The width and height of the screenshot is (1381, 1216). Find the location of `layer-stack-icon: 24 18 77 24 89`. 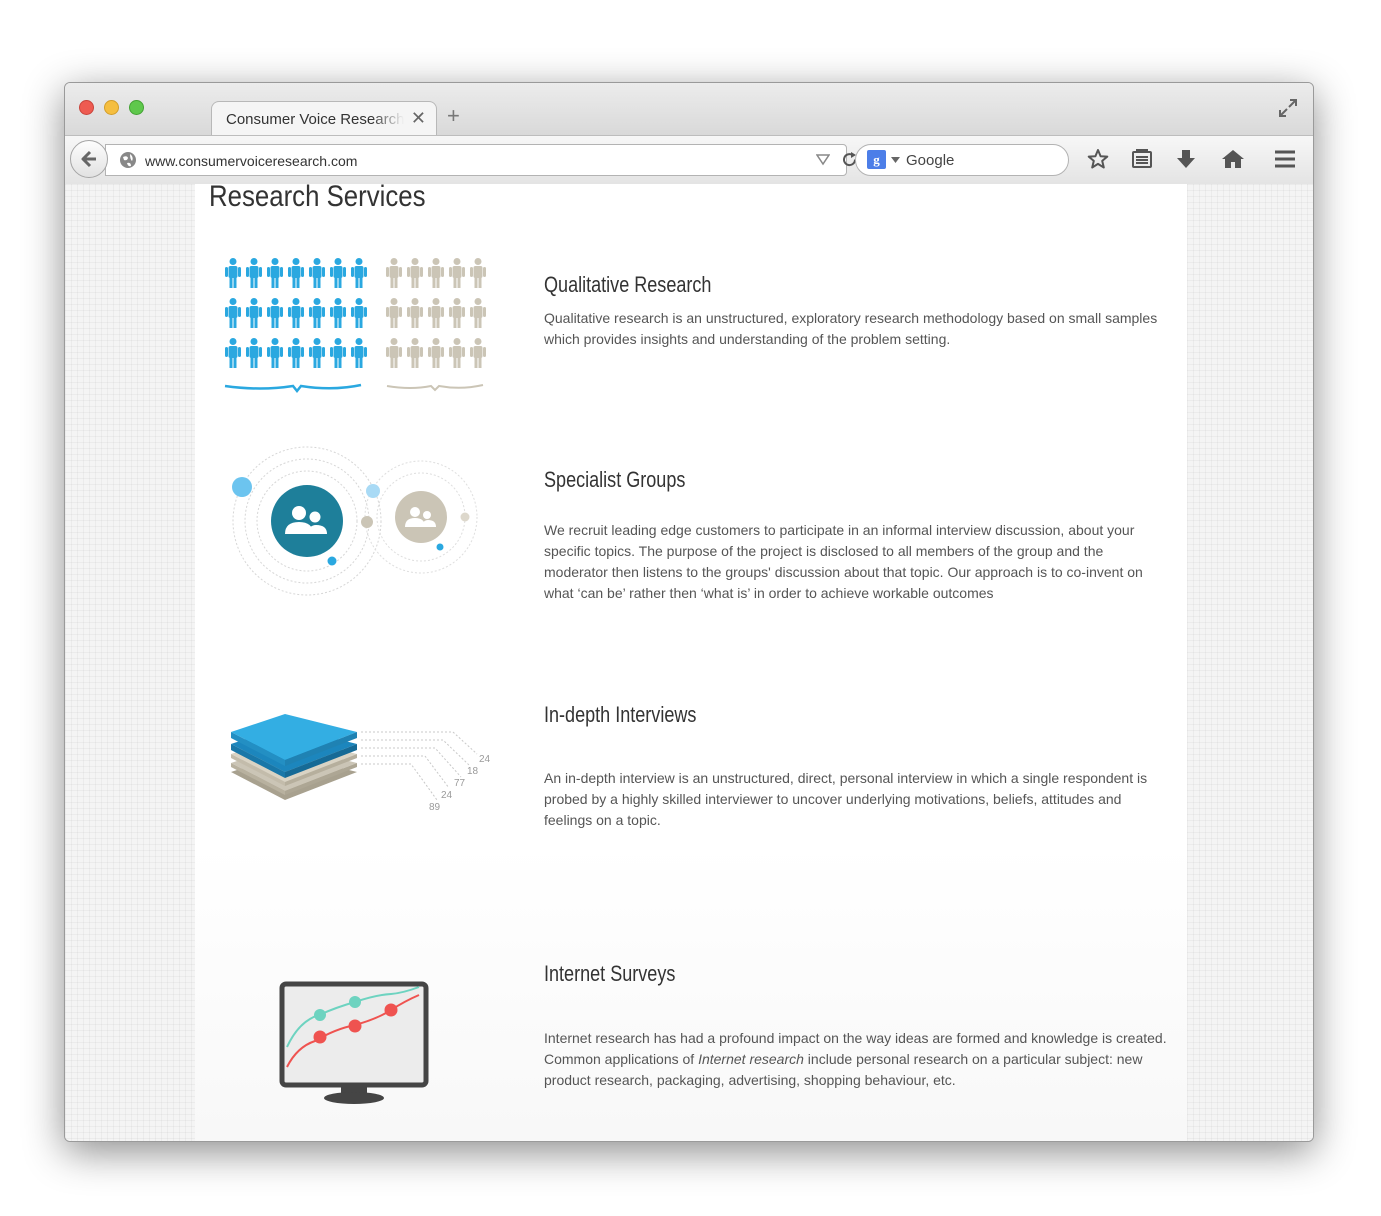

layer-stack-icon: 24 18 77 24 89 is located at coordinates (361, 763).